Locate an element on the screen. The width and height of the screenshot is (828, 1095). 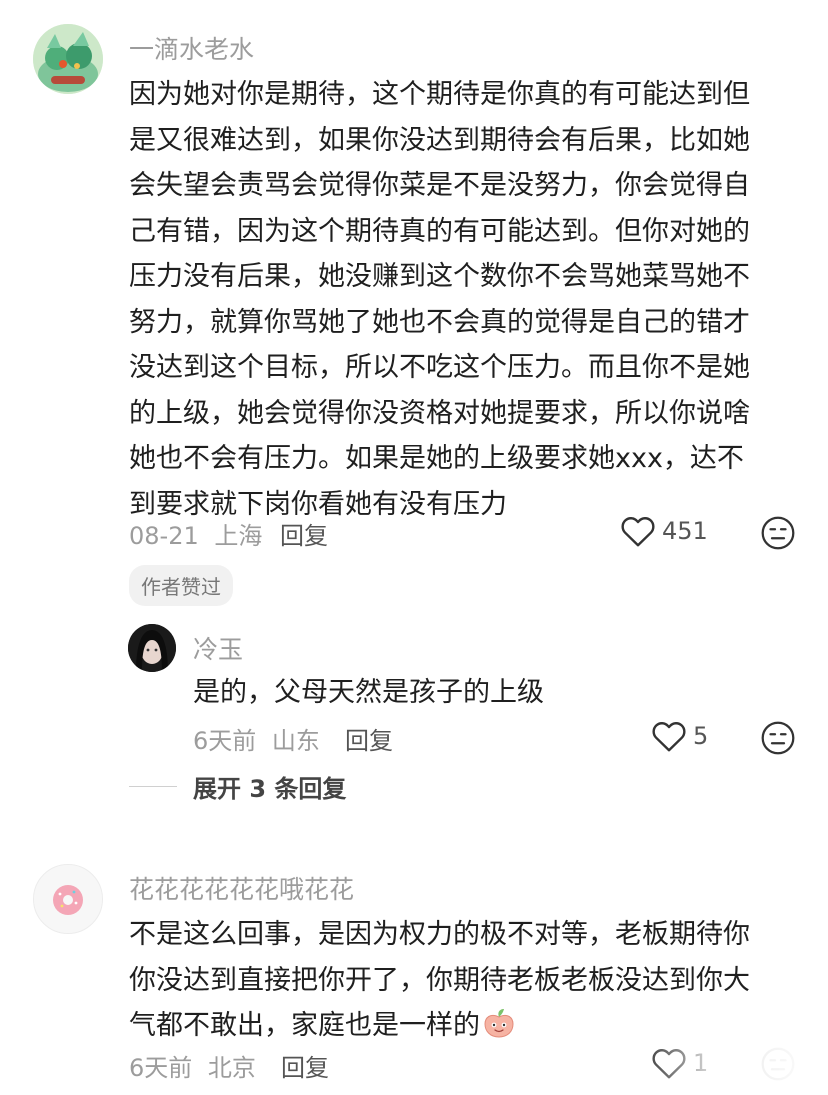
comment-1-line: 的上级，她会觉得你没资格对她提要求，所以你说啥 is located at coordinates (439, 413).